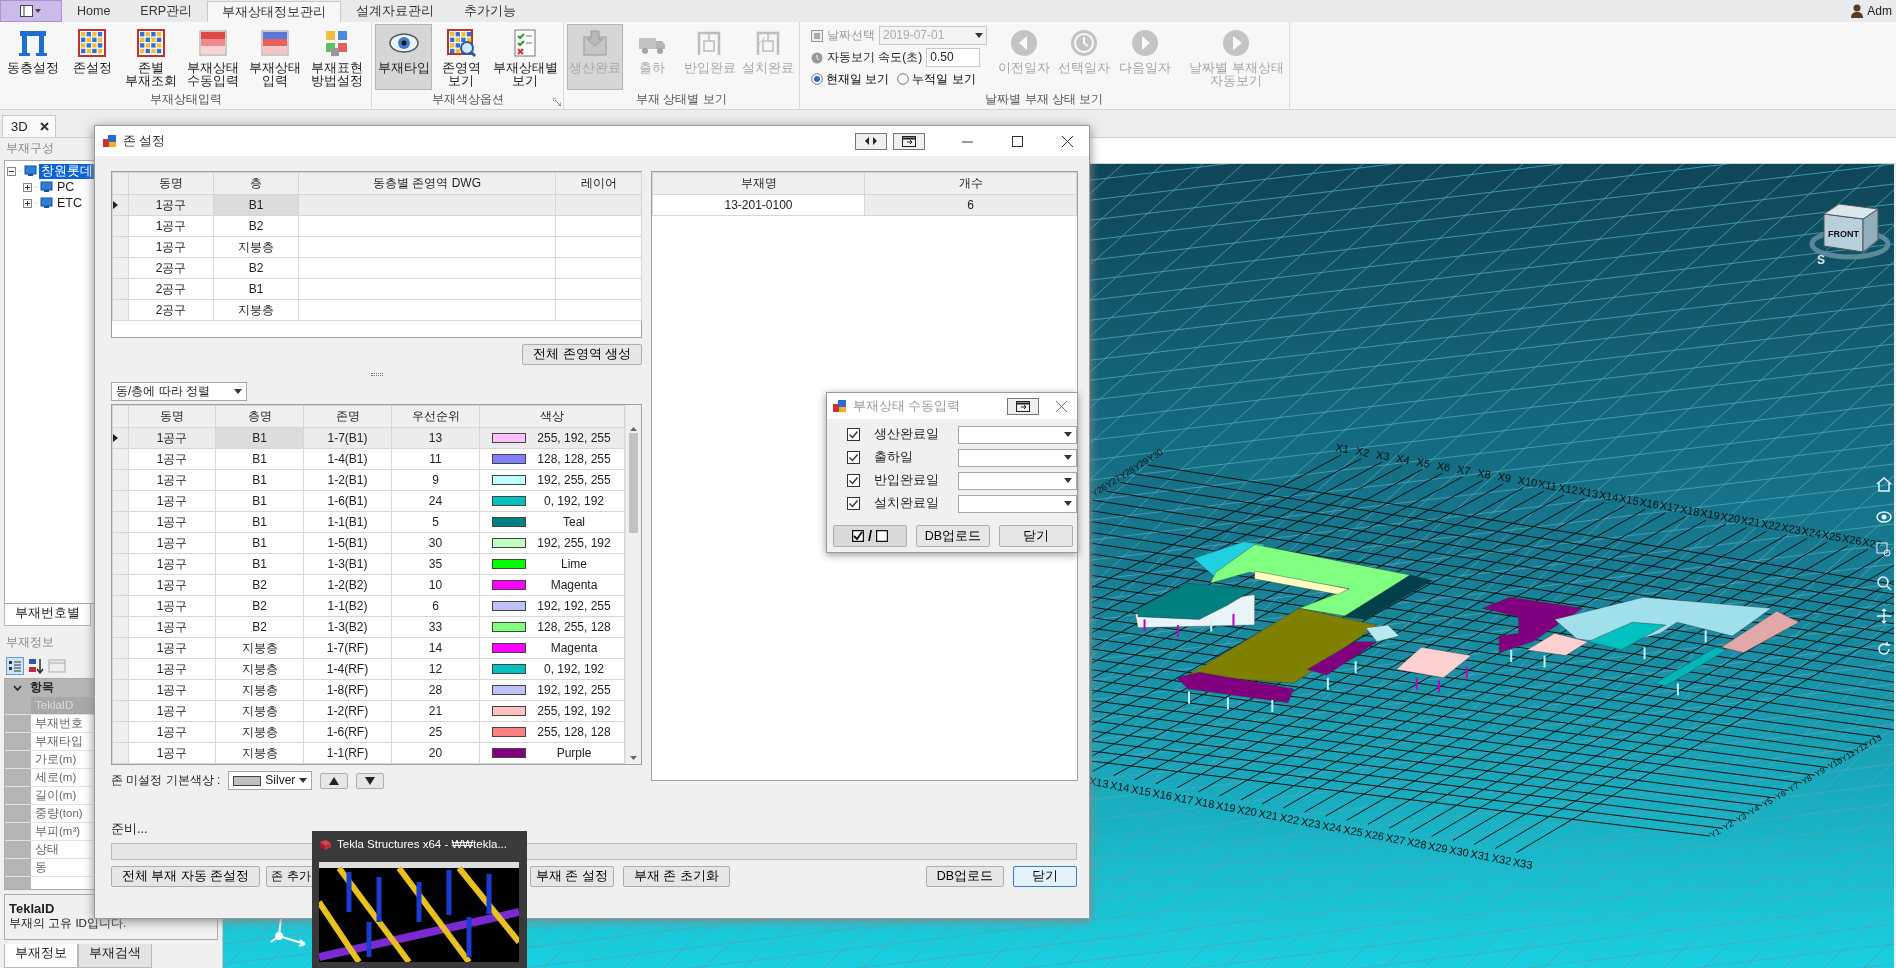  Describe the element at coordinates (490, 11) in the screenshot. I see `ribbon-tab: 추가기능` at that location.